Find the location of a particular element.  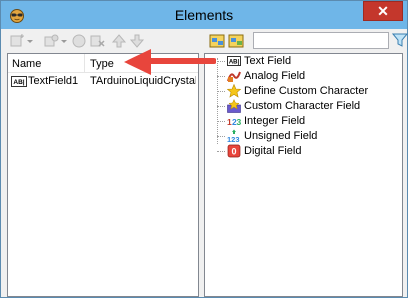

expand-all-icon is located at coordinates (217, 41).